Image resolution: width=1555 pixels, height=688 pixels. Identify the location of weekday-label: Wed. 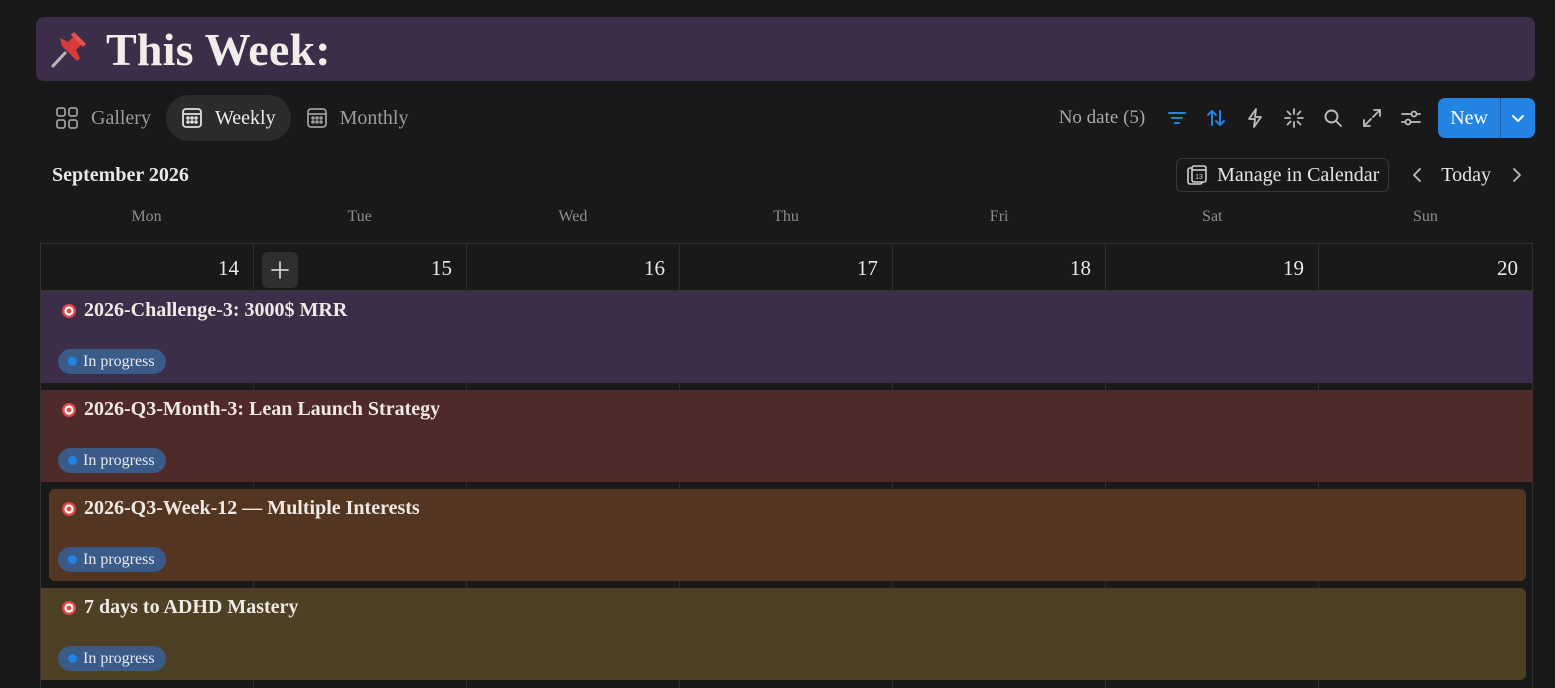
(573, 216).